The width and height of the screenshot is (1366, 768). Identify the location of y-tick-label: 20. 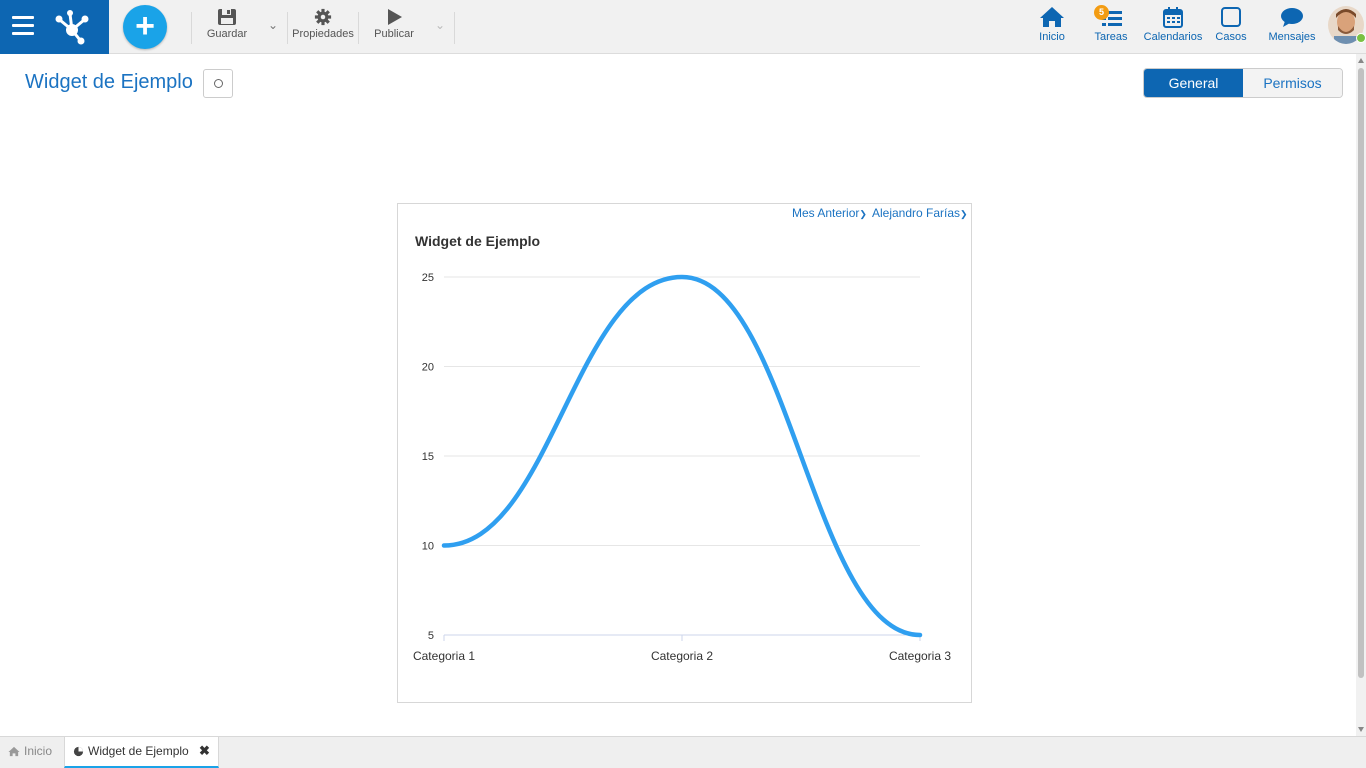
(428, 368).